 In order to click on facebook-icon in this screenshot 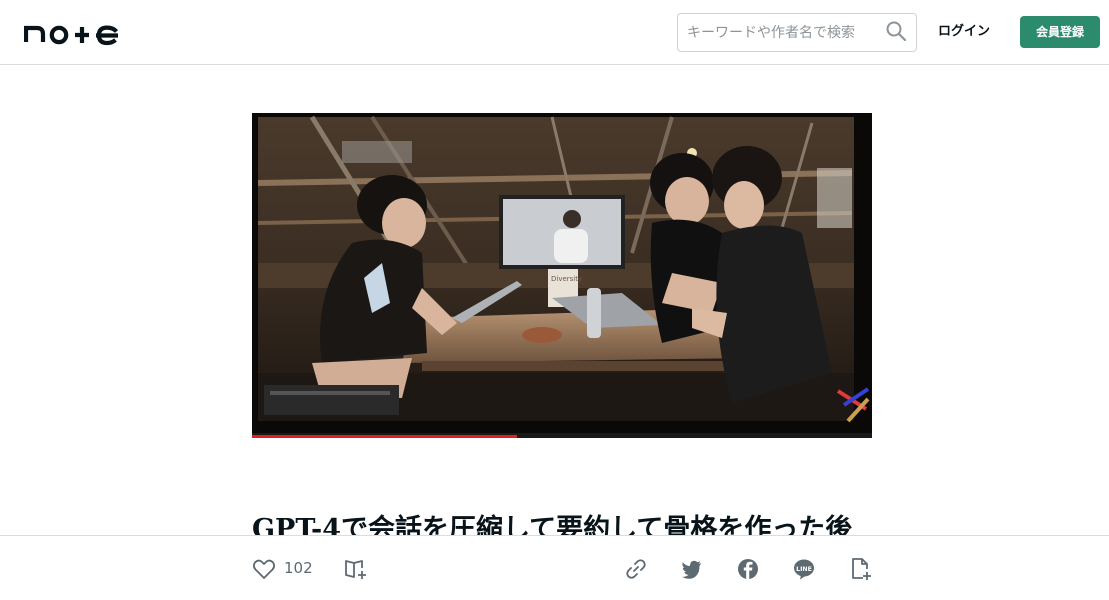, I will do `click(748, 569)`.